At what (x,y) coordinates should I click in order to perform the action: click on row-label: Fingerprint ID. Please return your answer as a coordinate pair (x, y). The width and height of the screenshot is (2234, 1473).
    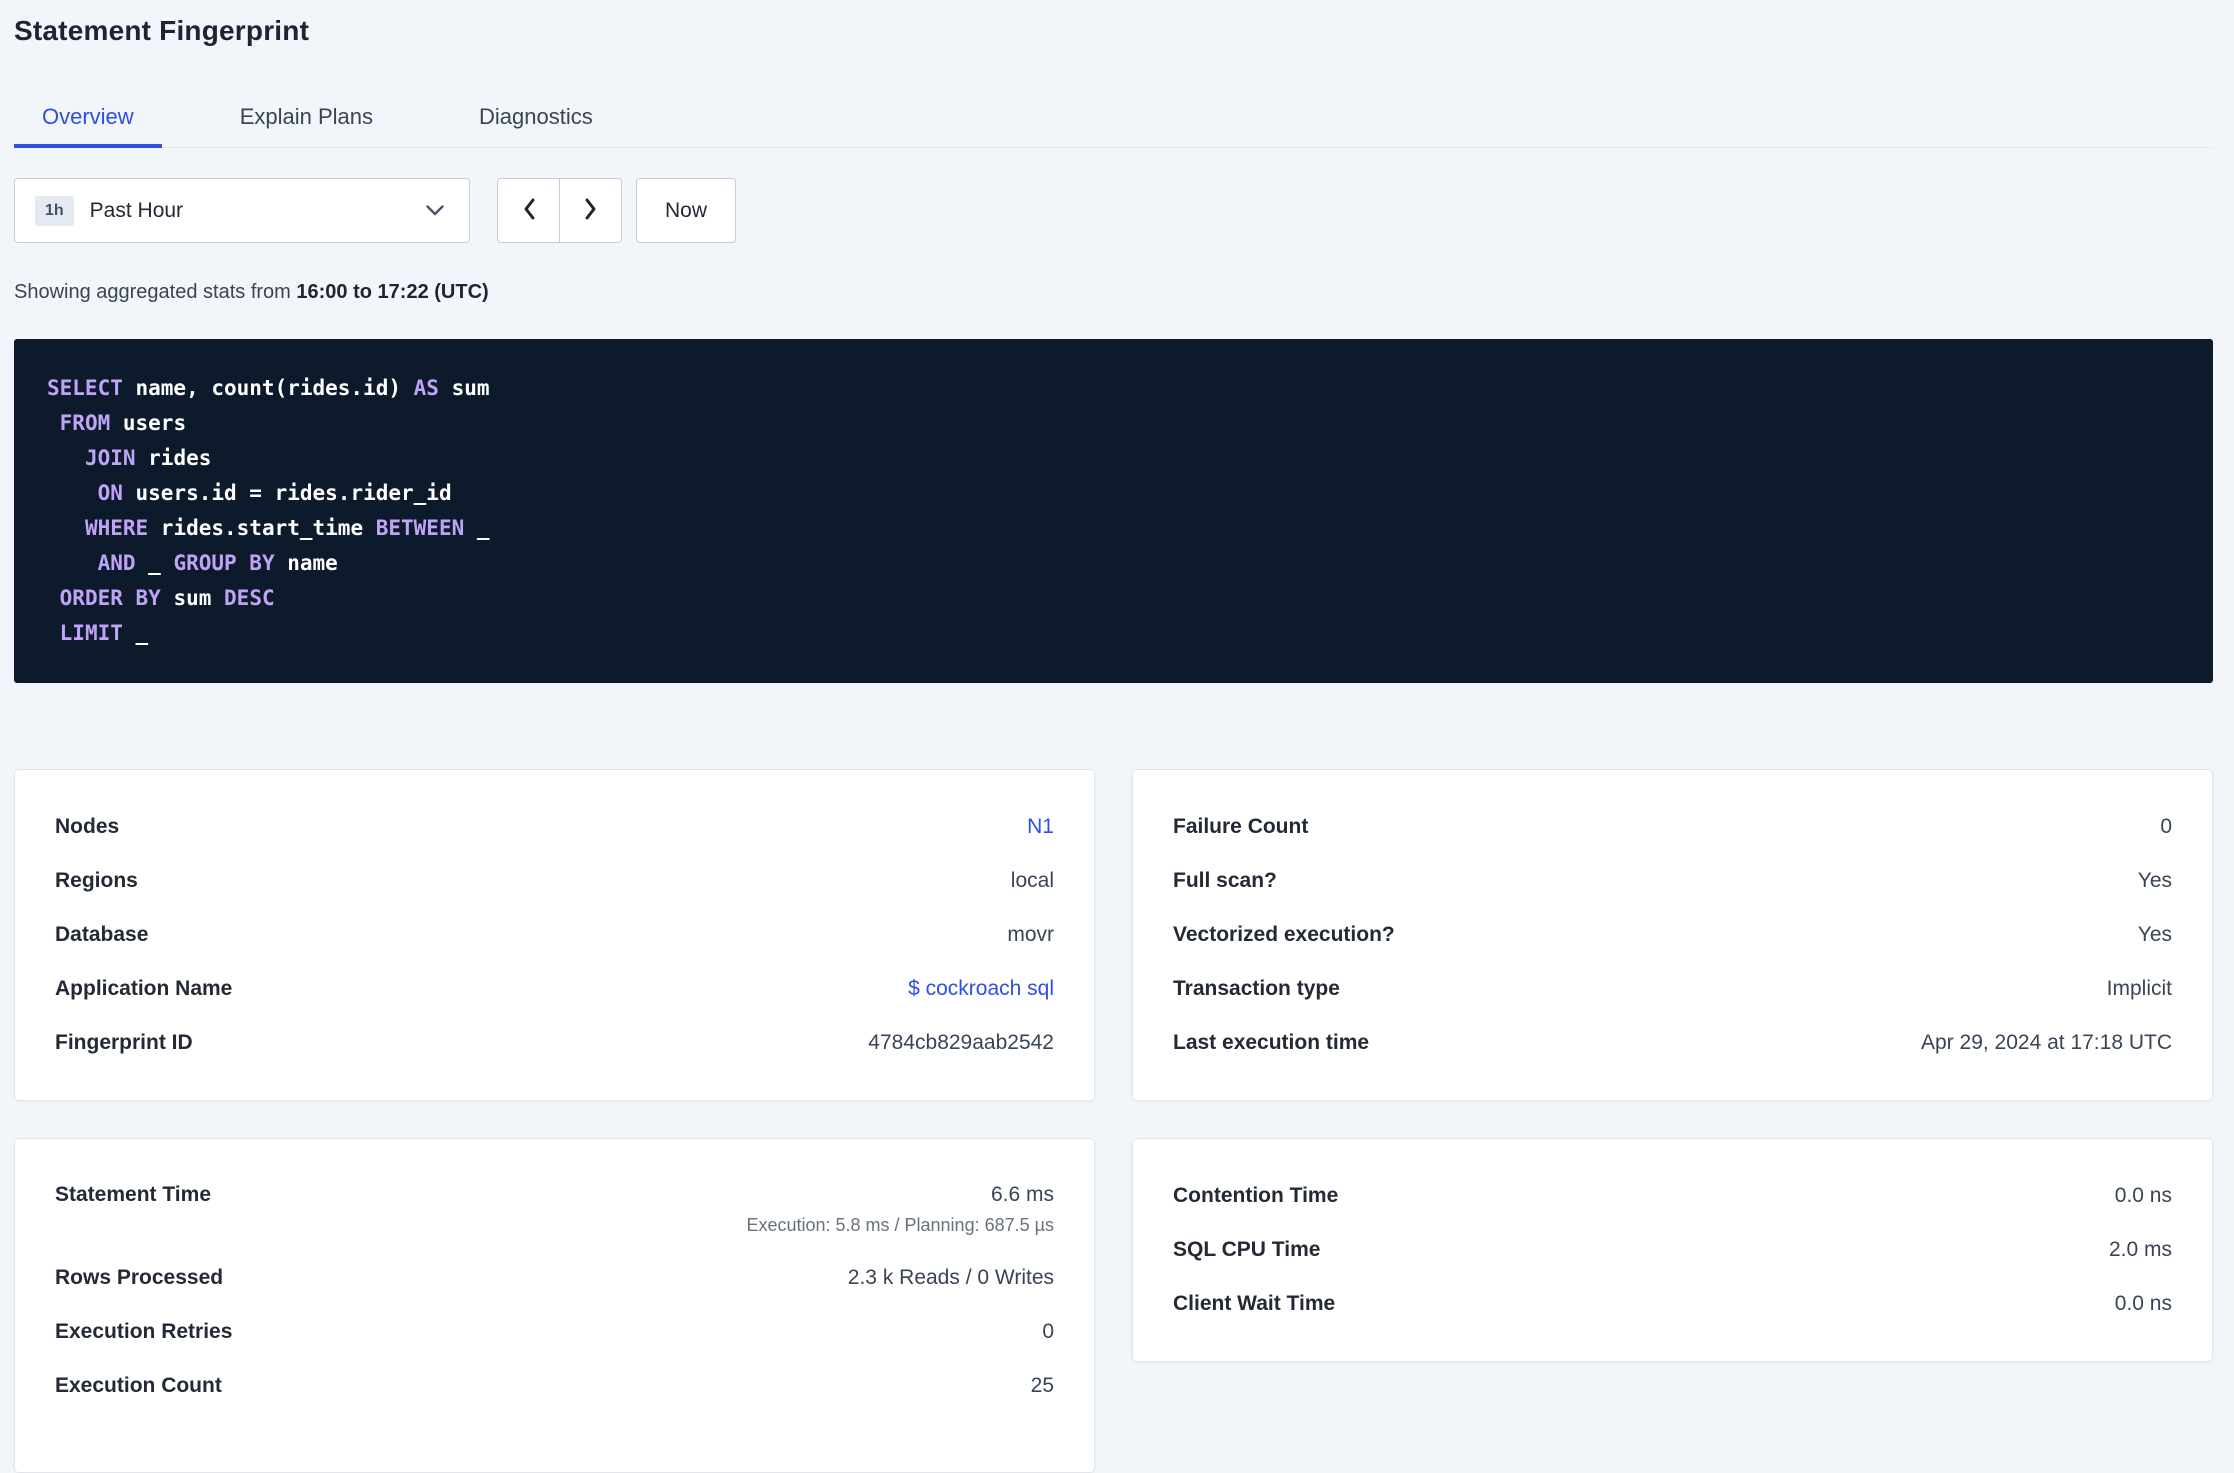
    Looking at the image, I should click on (124, 1042).